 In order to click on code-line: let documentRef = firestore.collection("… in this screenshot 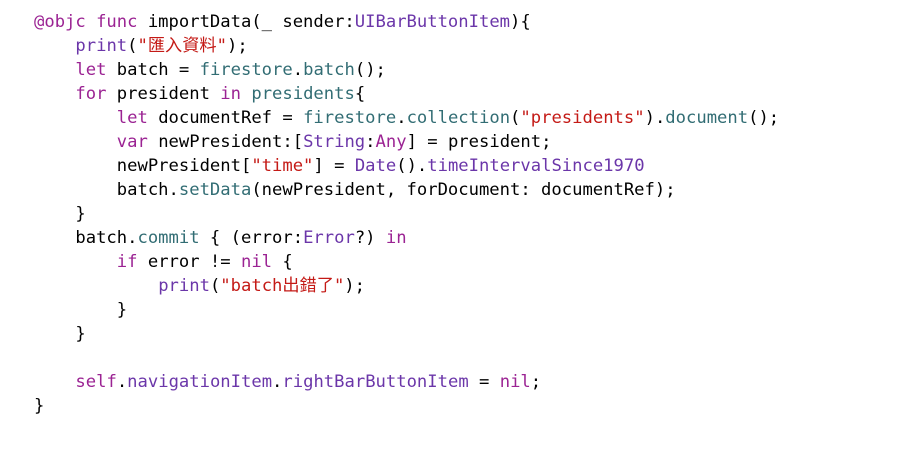, I will do `click(406, 118)`.